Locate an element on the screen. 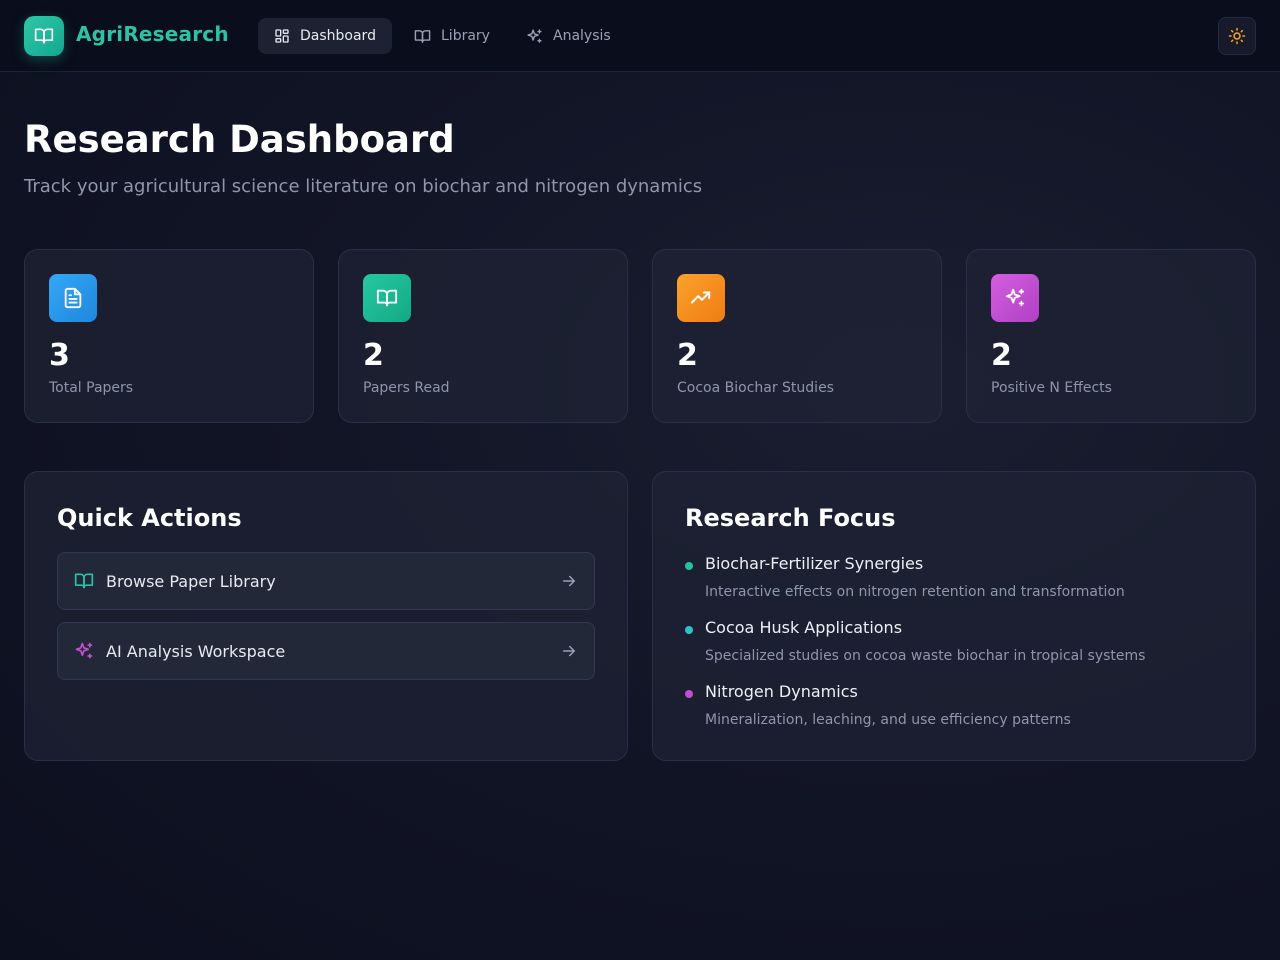  nav-library-label: Library is located at coordinates (465, 36).